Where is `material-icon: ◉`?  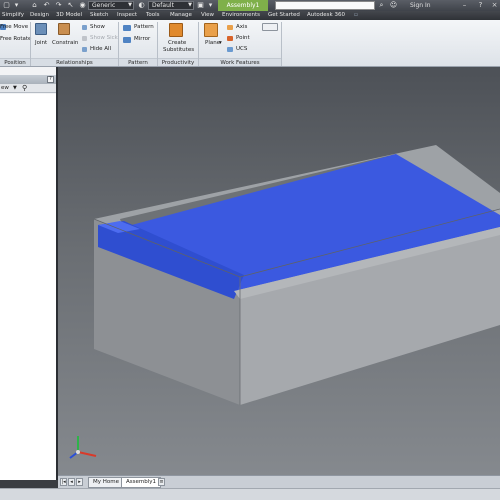 material-icon: ◉ is located at coordinates (82, 5).